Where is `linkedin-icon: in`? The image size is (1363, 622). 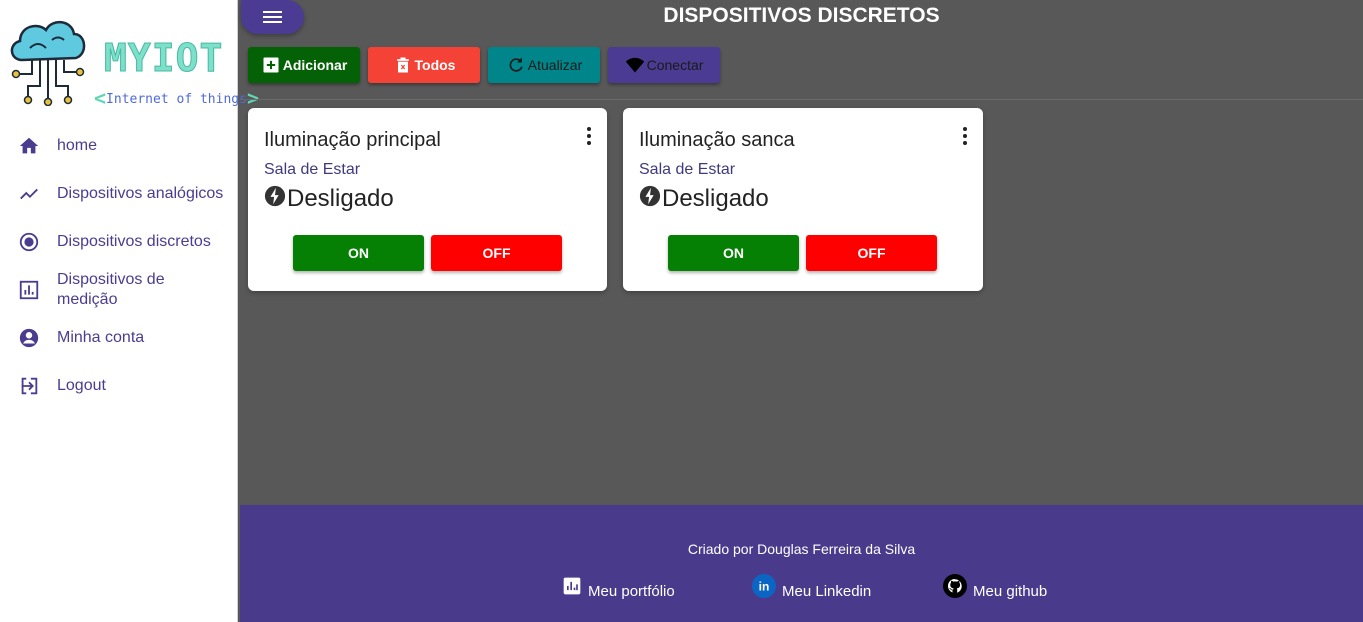 linkedin-icon: in is located at coordinates (764, 585).